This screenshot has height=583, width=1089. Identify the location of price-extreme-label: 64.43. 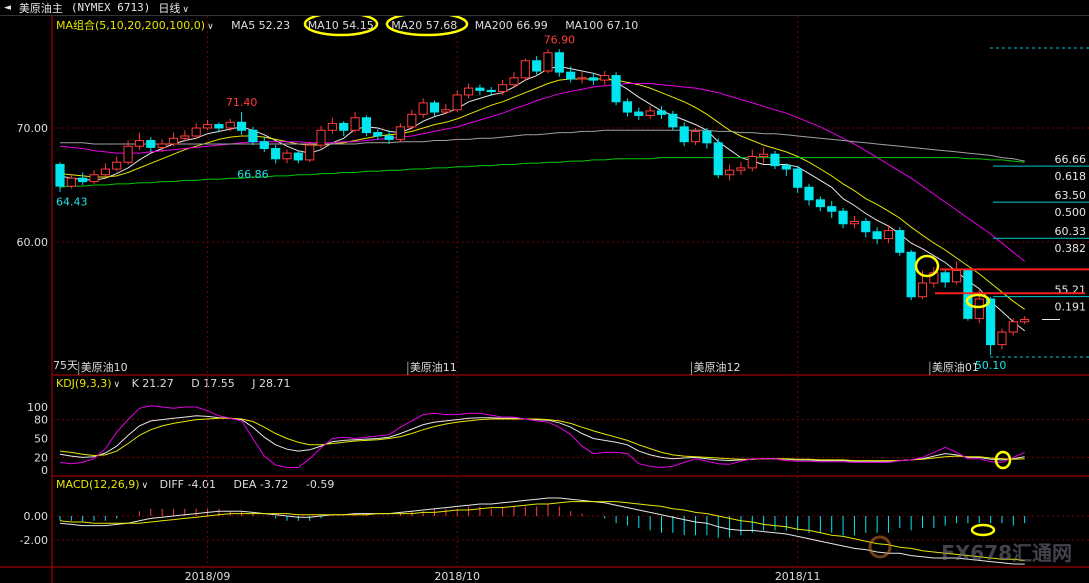
(72, 201).